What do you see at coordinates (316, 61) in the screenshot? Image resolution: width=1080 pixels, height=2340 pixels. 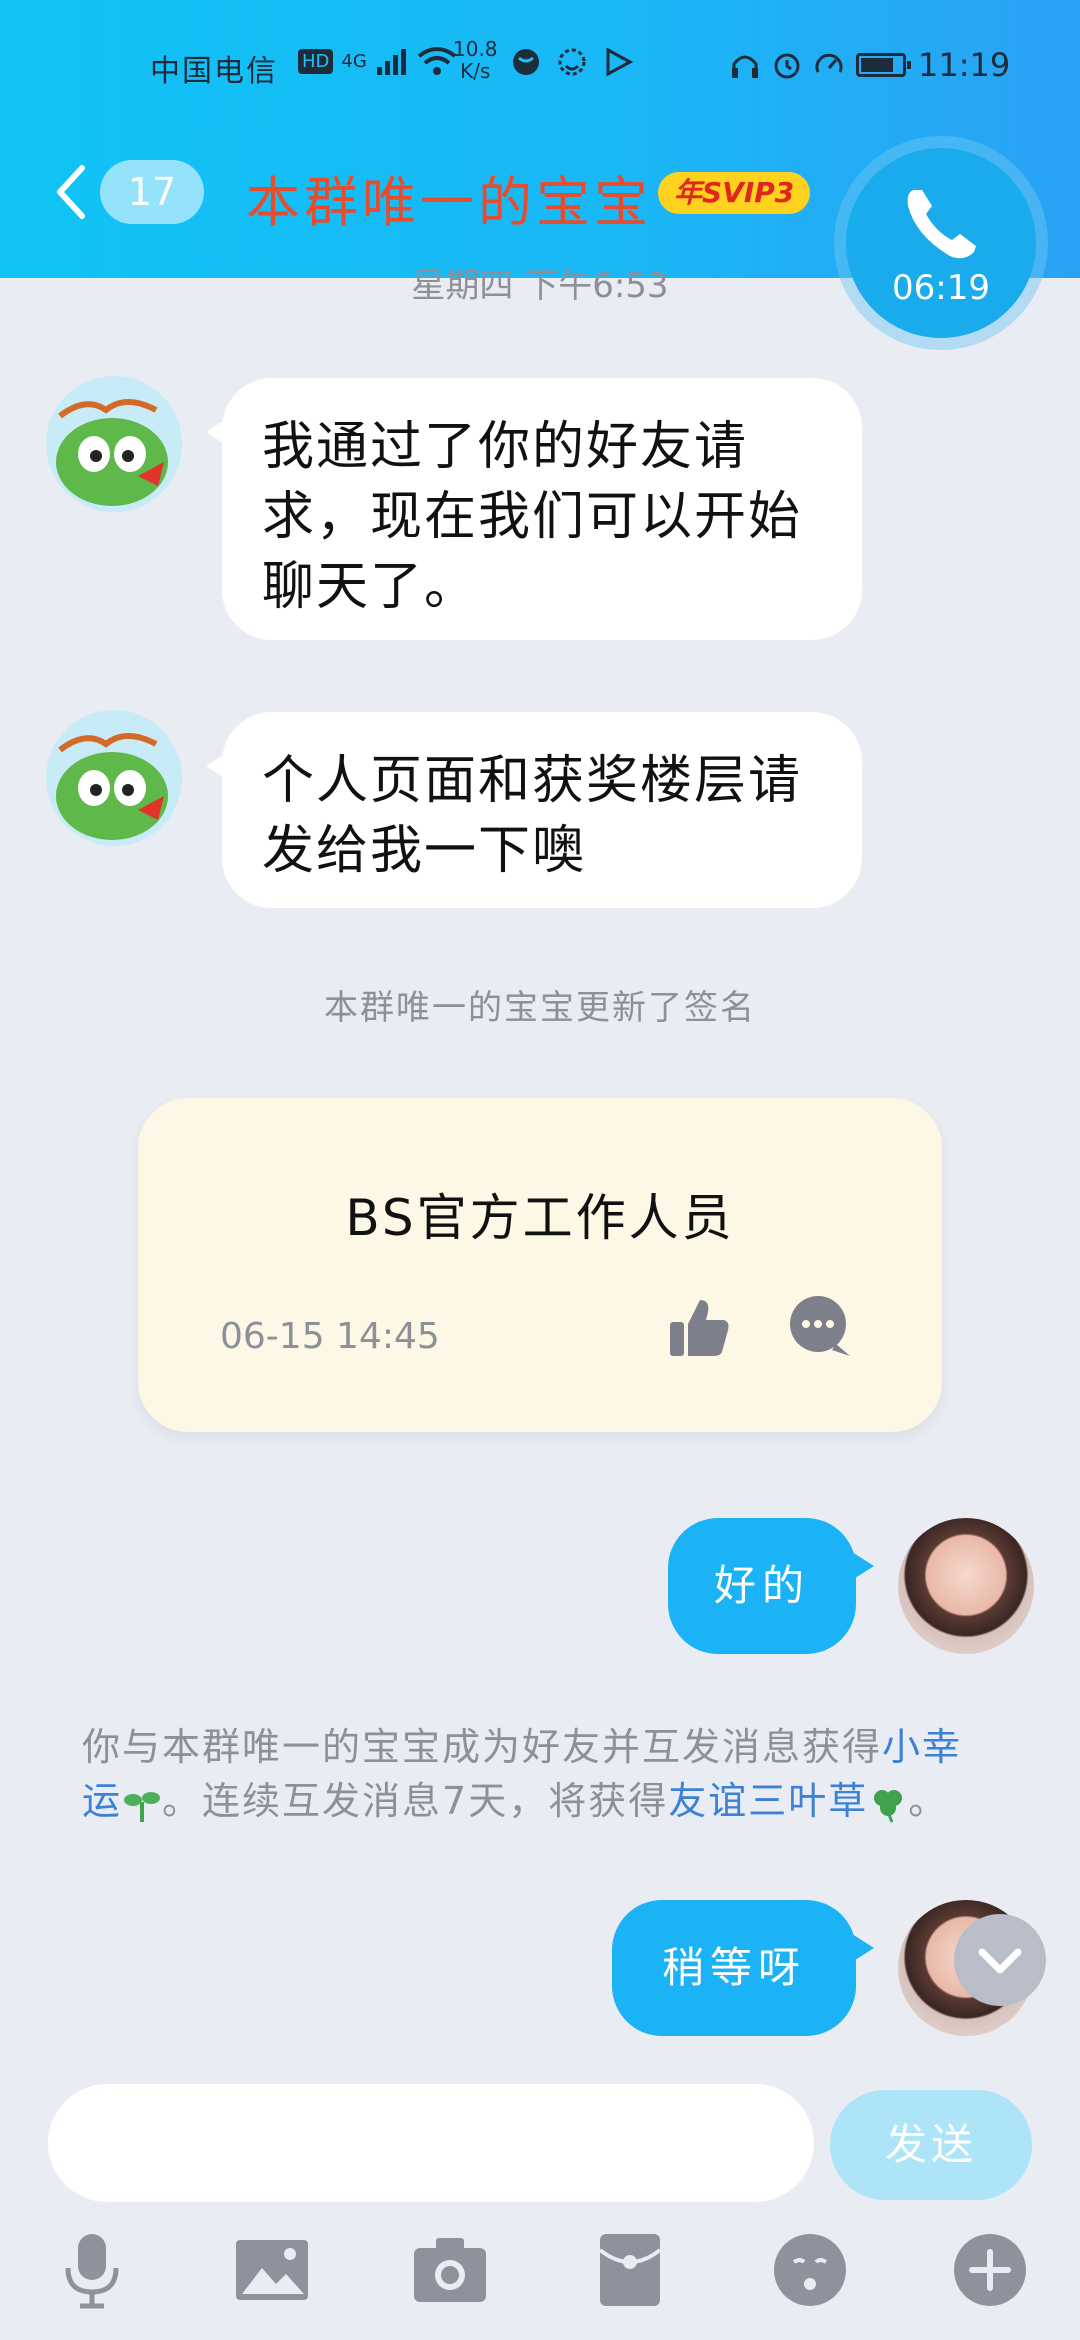 I see `hd-badge: HD` at bounding box center [316, 61].